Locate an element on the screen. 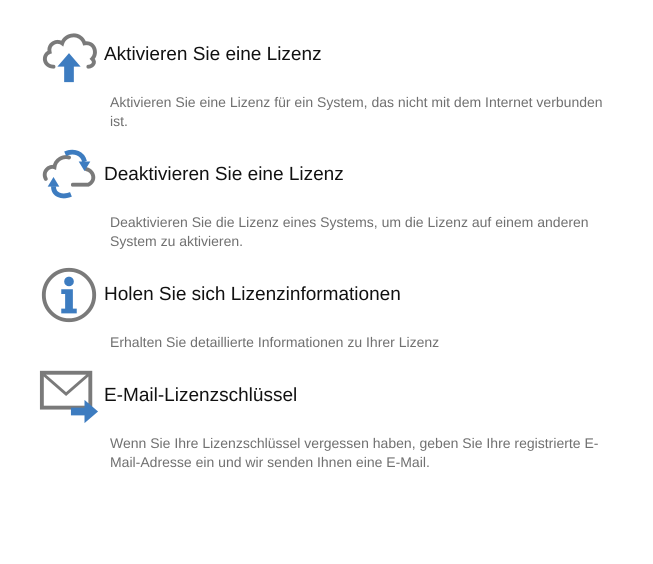  option-description: Wenn Sie Ihre Lizenzschlüssel vergessen haben, geben Sie Ihre registrierte E-Mail-Adresse ein und wir senden Ihnen eine E-Mail. is located at coordinates (355, 453).